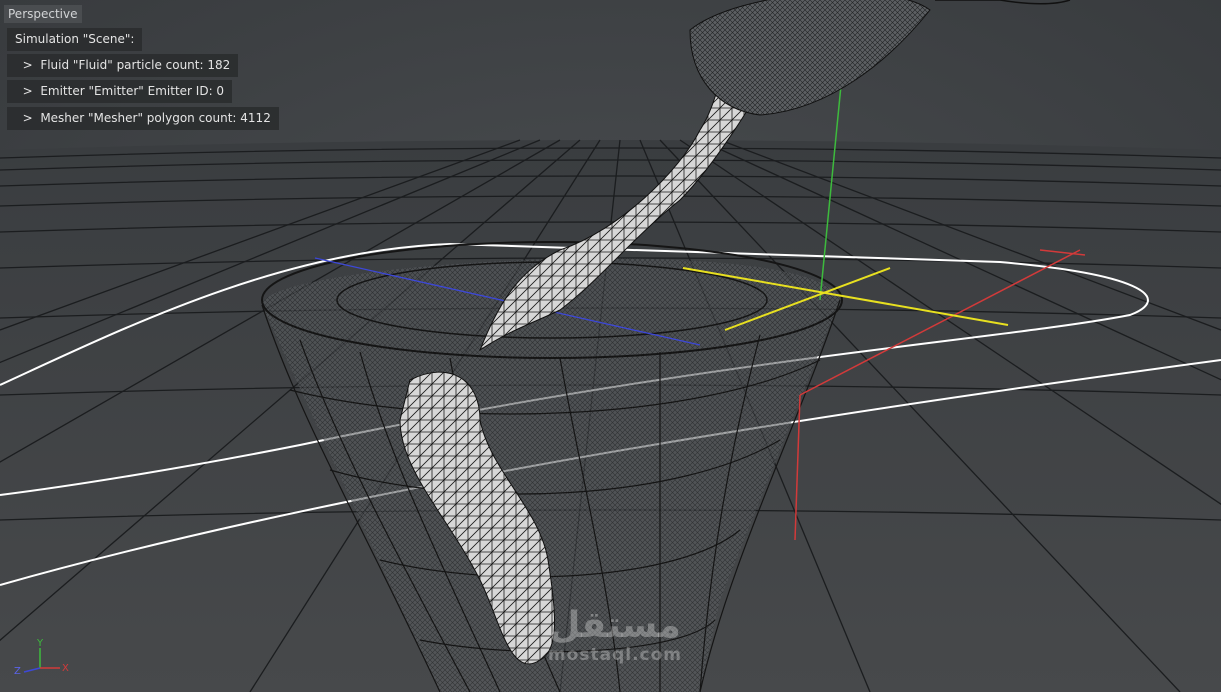 Image resolution: width=1221 pixels, height=692 pixels. I want to click on gizmo-x-label: X, so click(65, 668).